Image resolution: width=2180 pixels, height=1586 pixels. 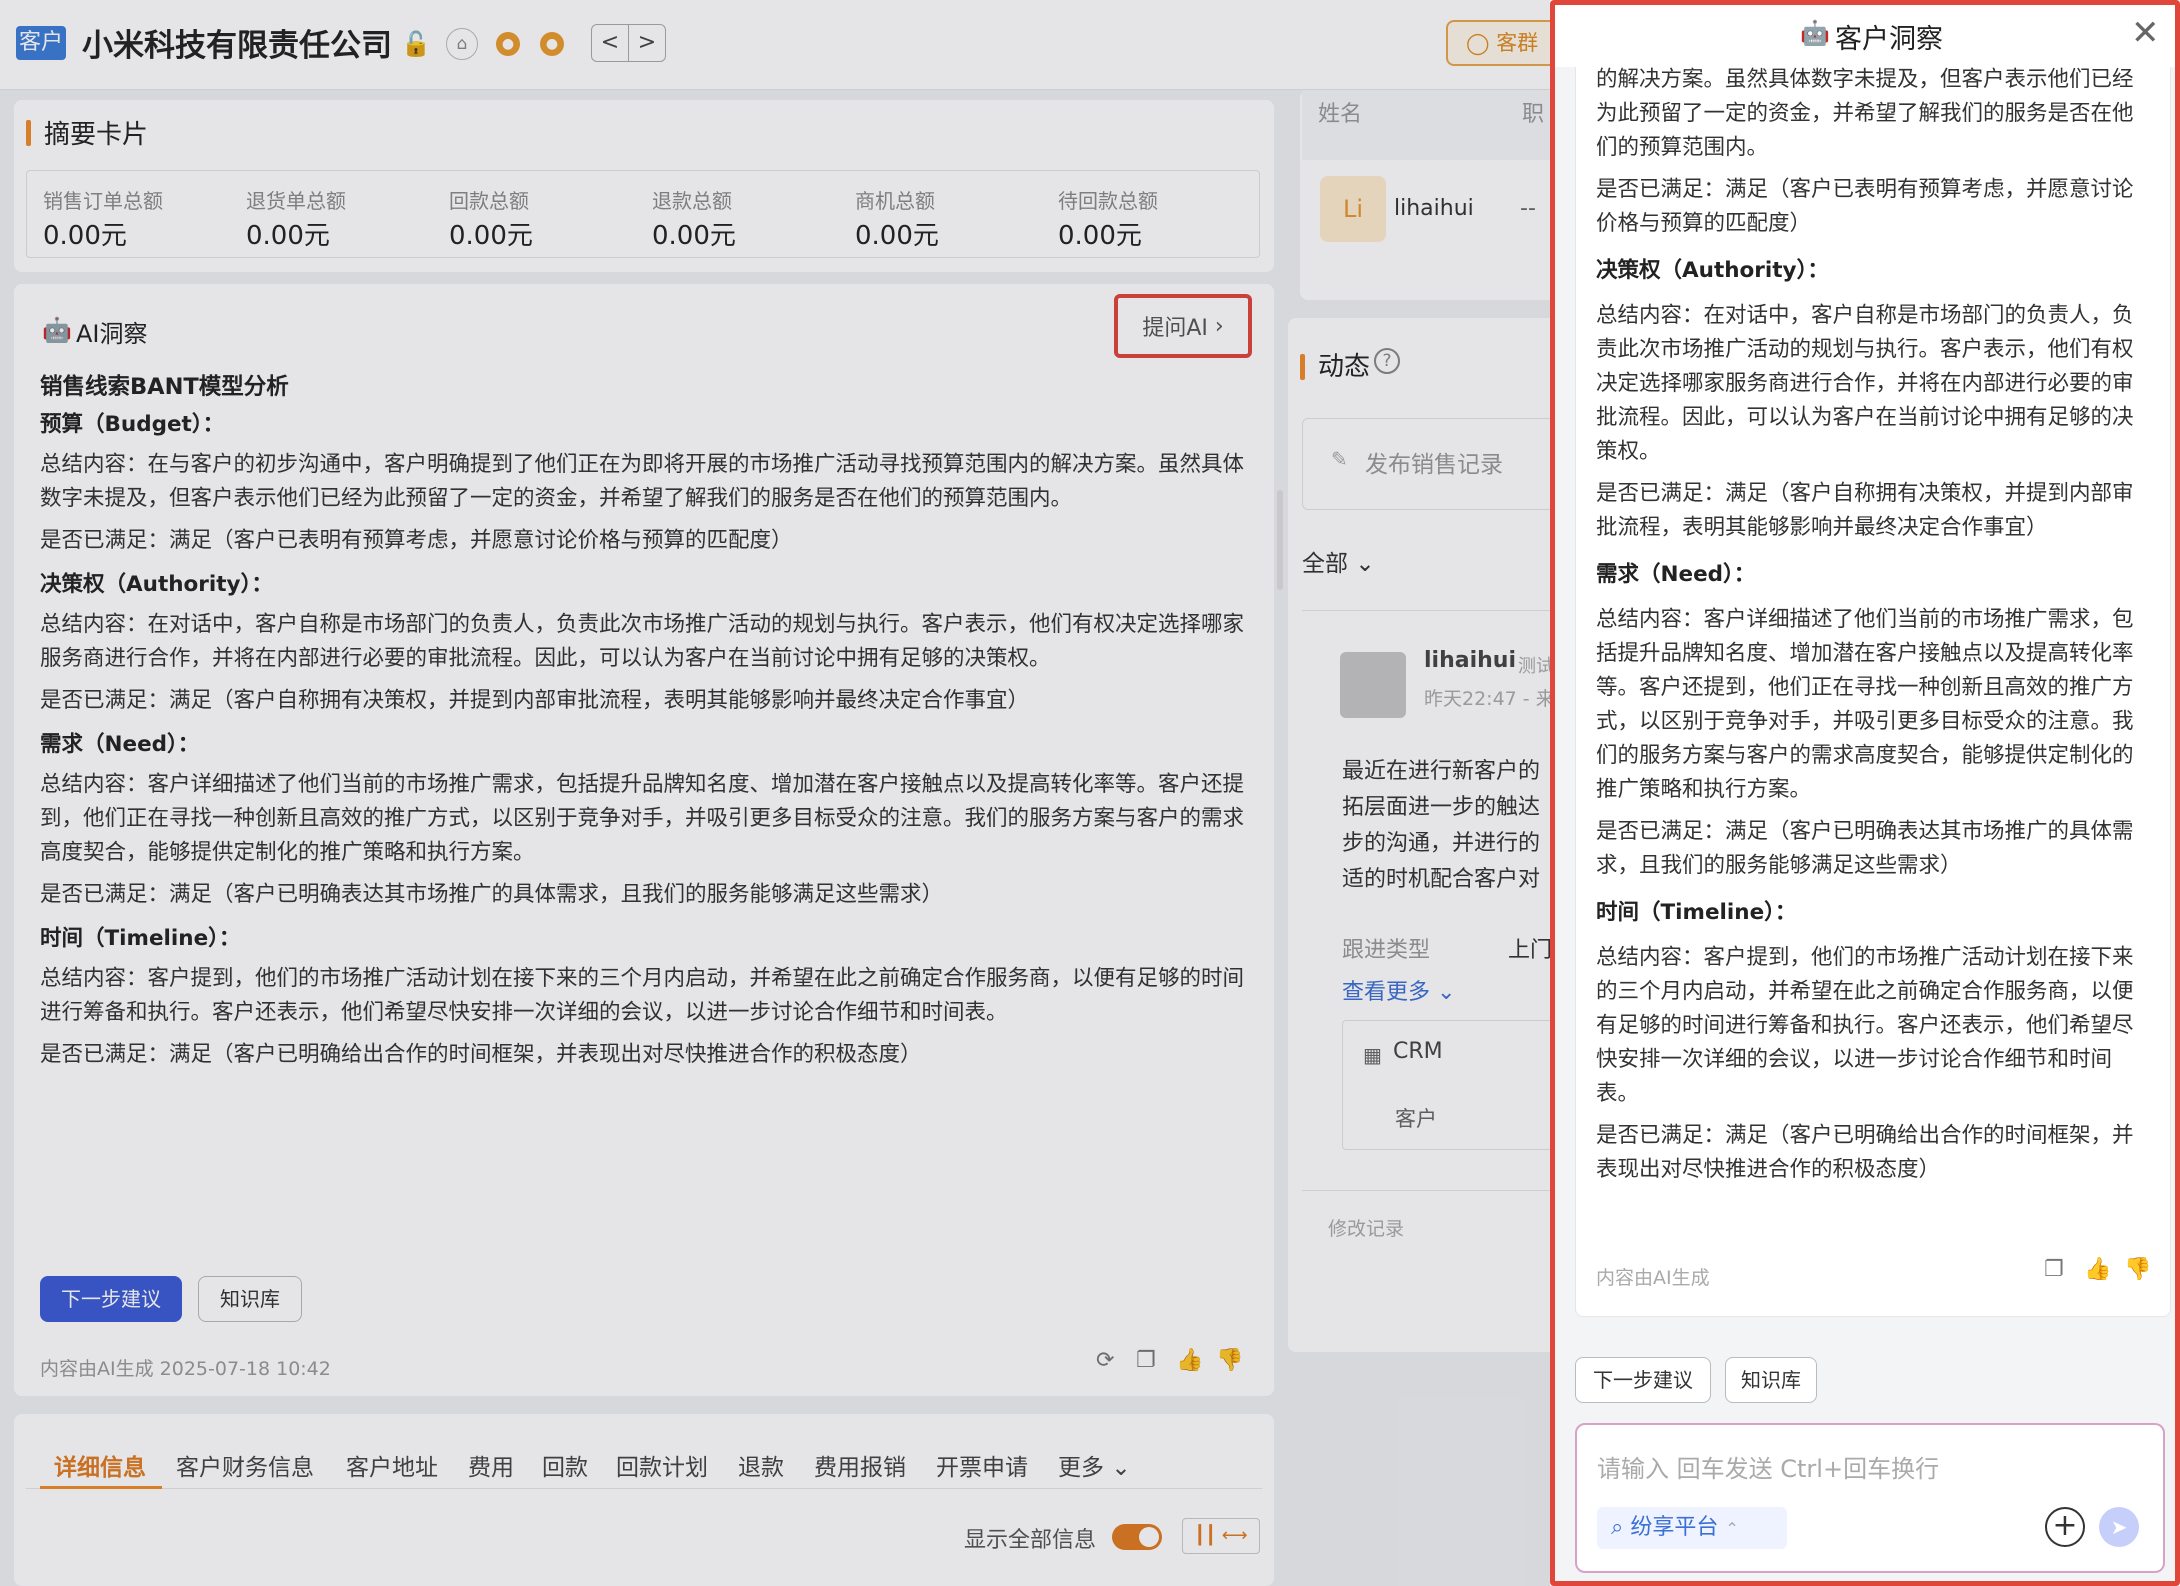 I want to click on add-icon: +, so click(x=2065, y=1527).